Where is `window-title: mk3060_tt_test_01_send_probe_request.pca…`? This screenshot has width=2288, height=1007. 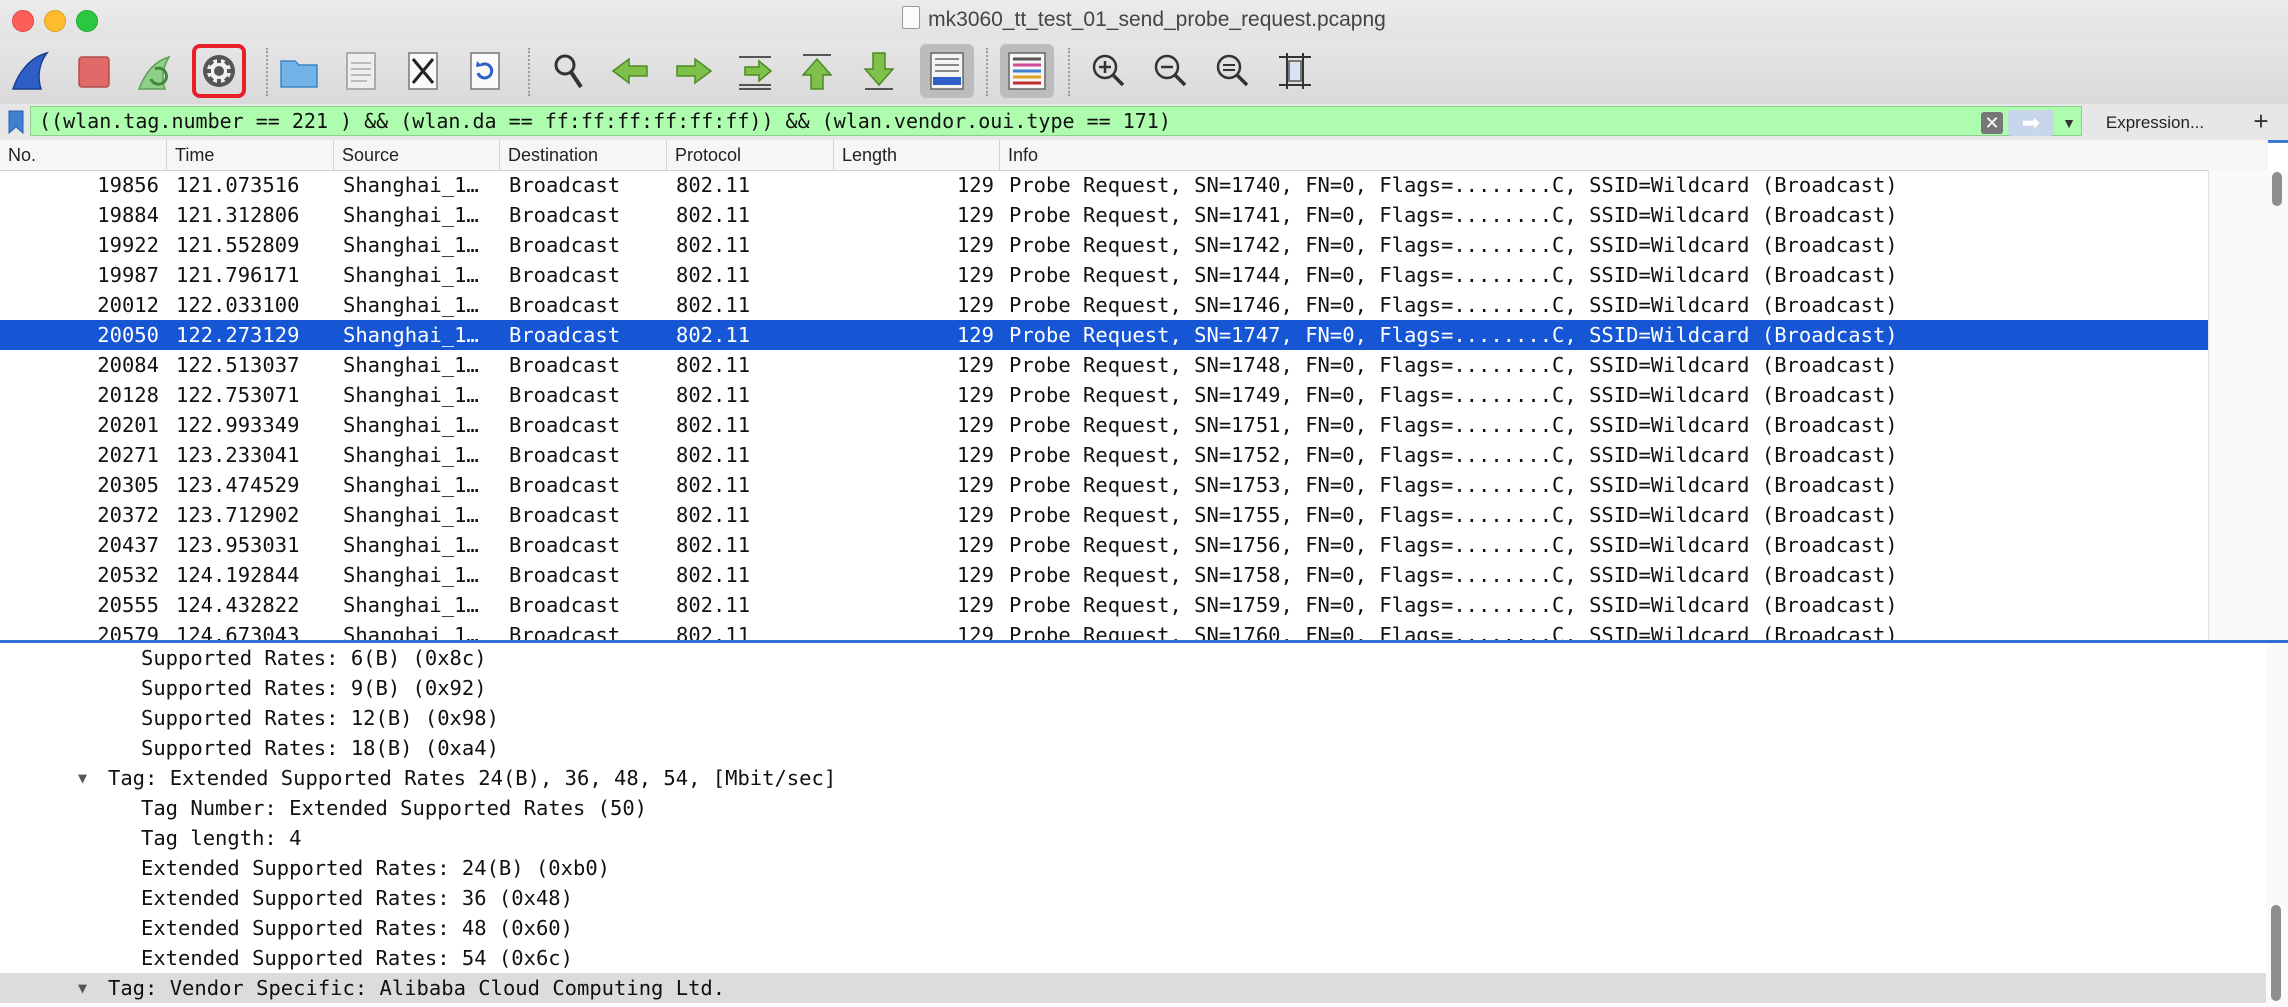 window-title: mk3060_tt_test_01_send_probe_request.pca… is located at coordinates (1157, 19).